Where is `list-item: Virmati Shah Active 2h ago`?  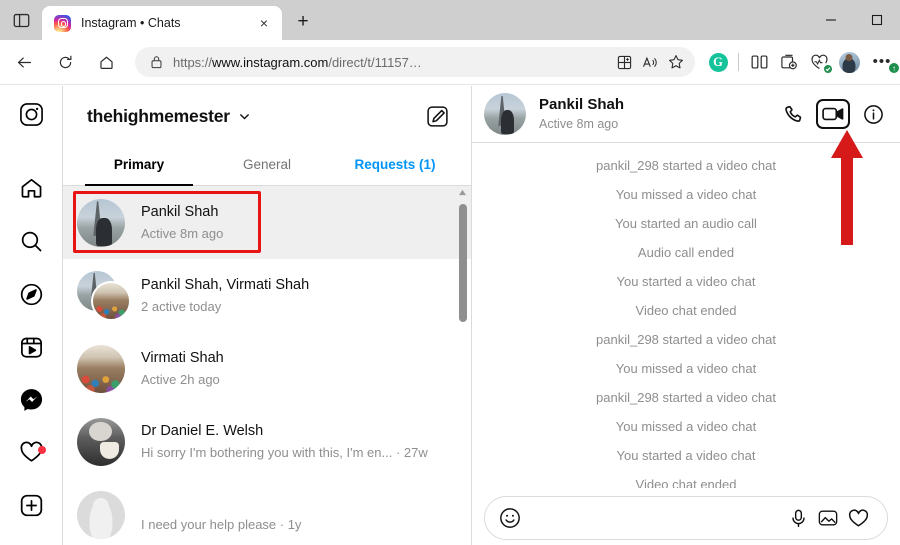 list-item: Virmati Shah Active 2h ago is located at coordinates (267, 368).